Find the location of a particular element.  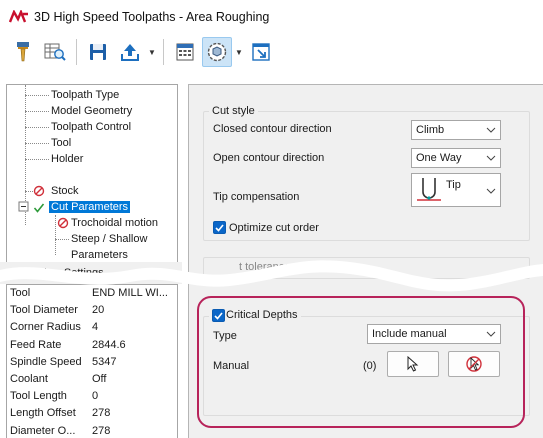

checkmark-icon is located at coordinates (219, 227).